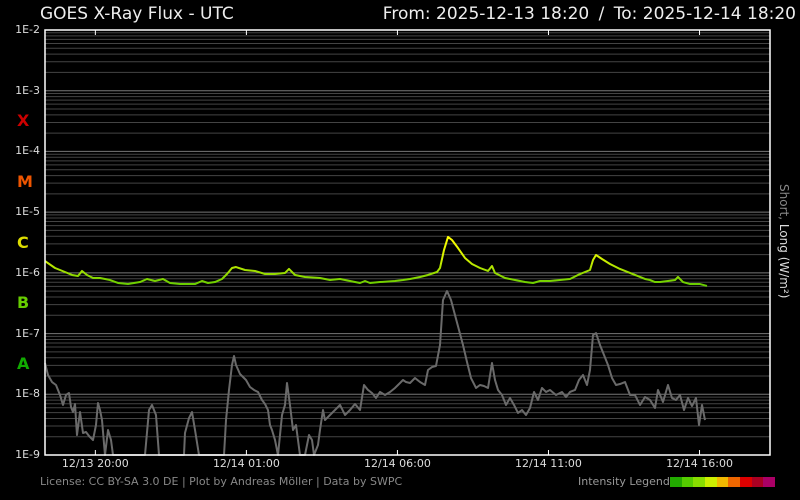  Describe the element at coordinates (548, 463) in the screenshot. I see `x-tick-label: 12/14 11:00` at that location.